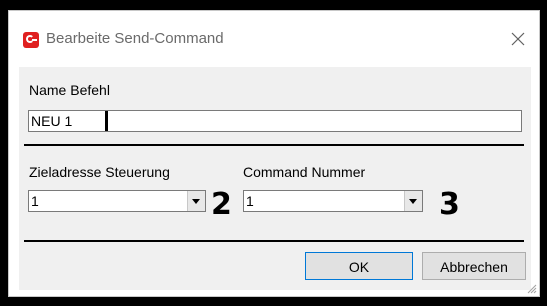  What do you see at coordinates (106, 121) in the screenshot?
I see `text-cursor-marker` at bounding box center [106, 121].